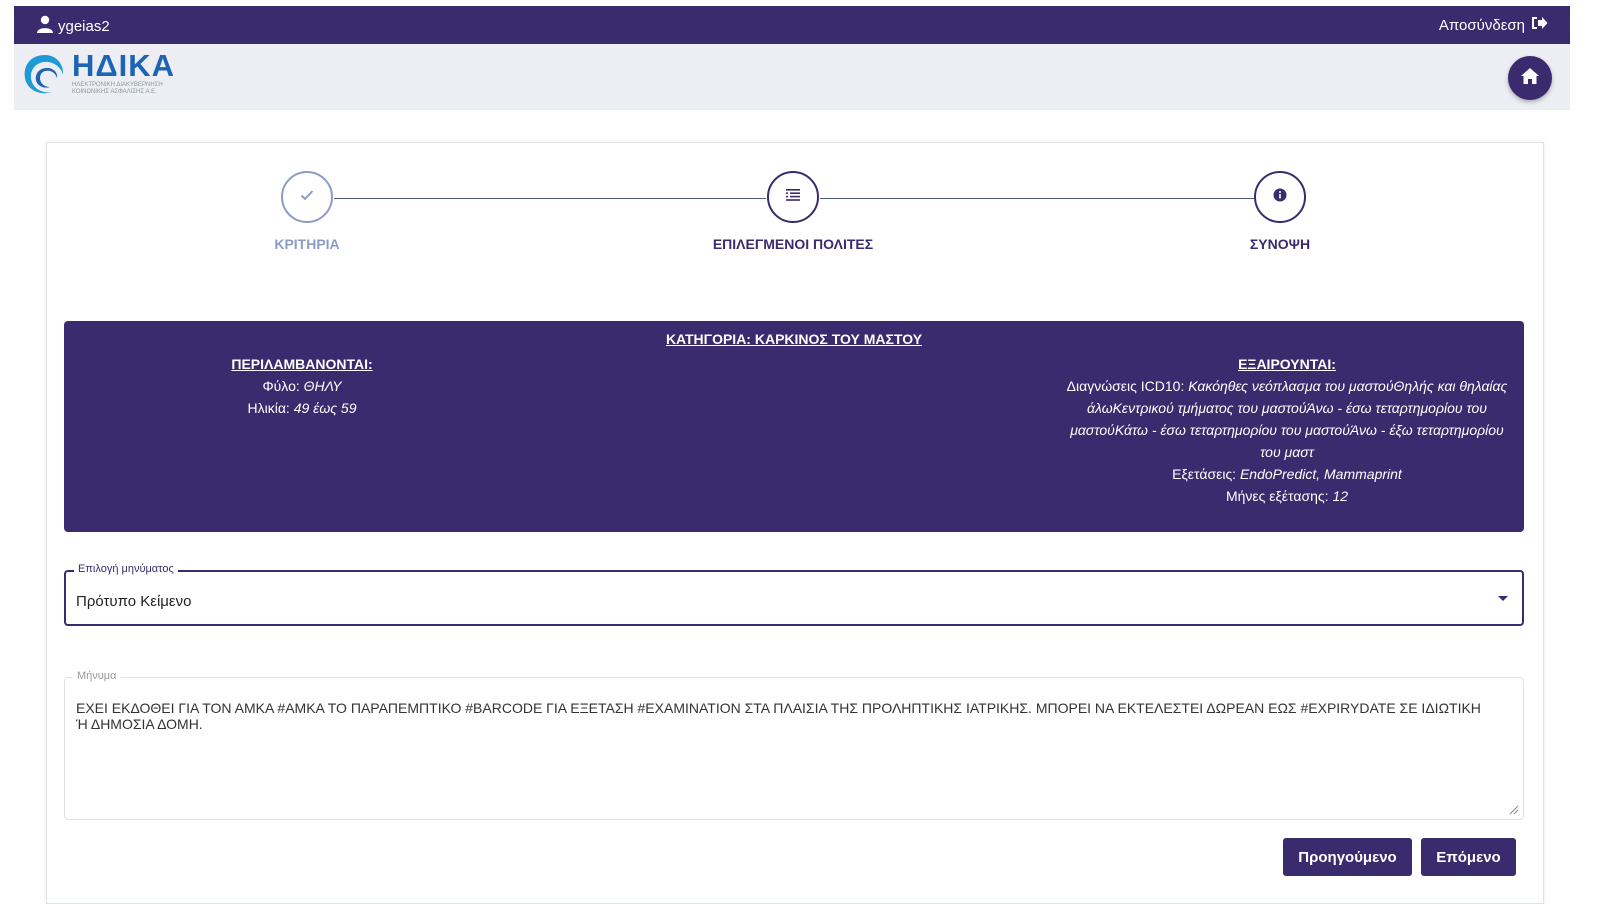 This screenshot has height=904, width=1610. I want to click on gender-value: ΘΗΛΥ, so click(322, 386).